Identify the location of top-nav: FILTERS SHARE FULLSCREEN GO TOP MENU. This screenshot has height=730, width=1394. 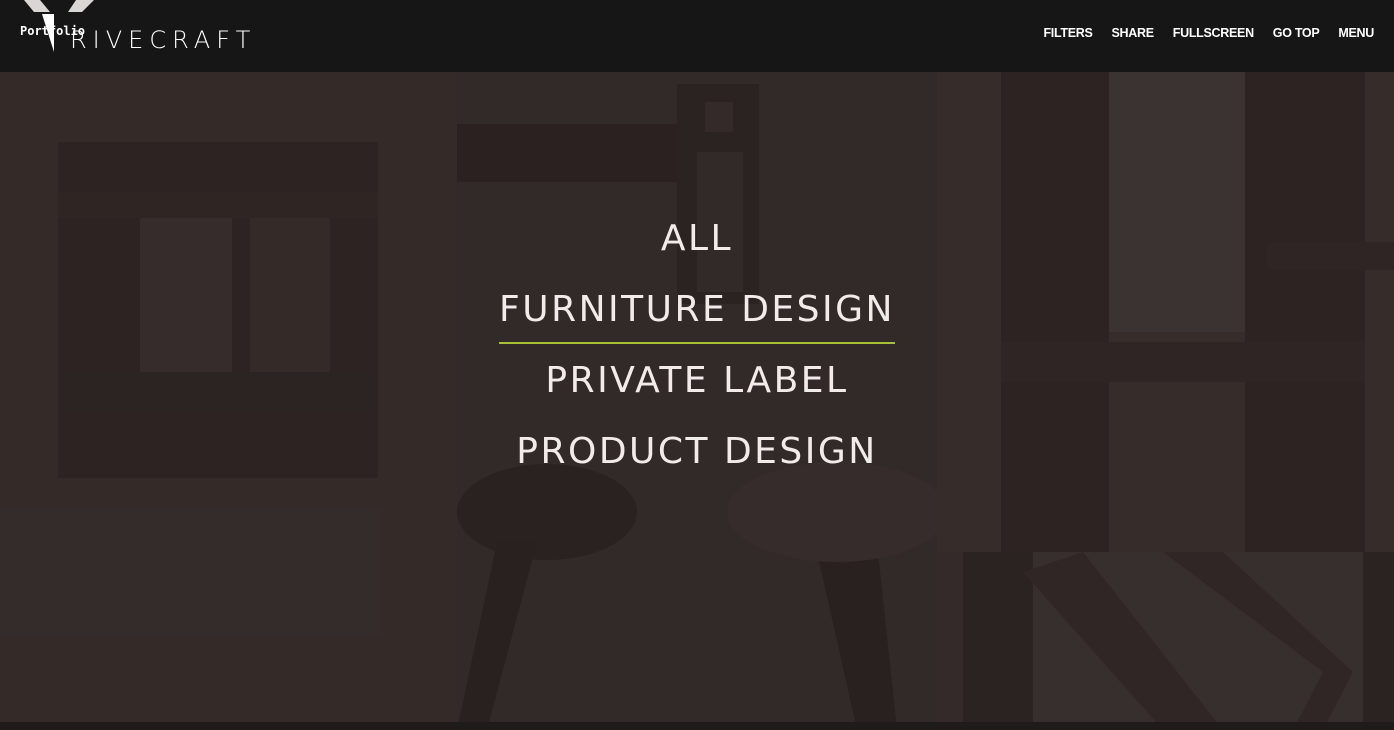
(1208, 33).